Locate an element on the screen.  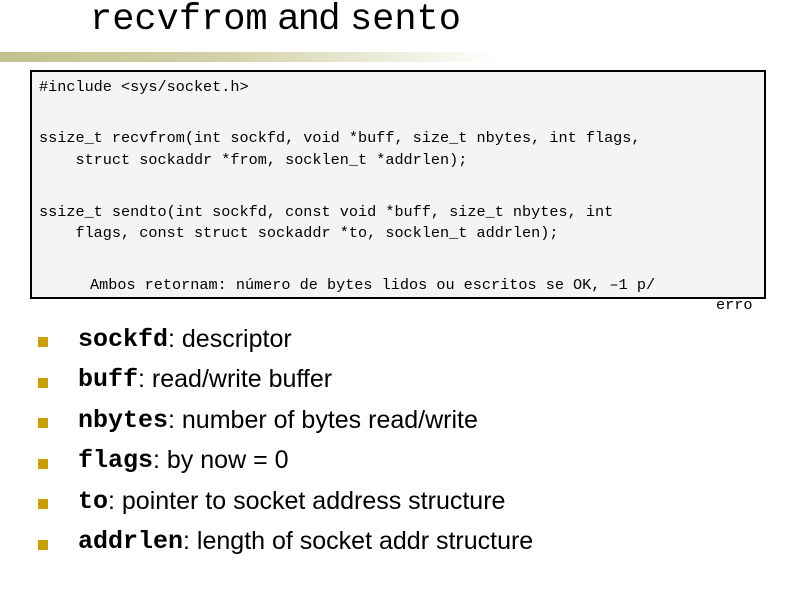
list-item: buff: read/write buffer is located at coordinates (285, 380).